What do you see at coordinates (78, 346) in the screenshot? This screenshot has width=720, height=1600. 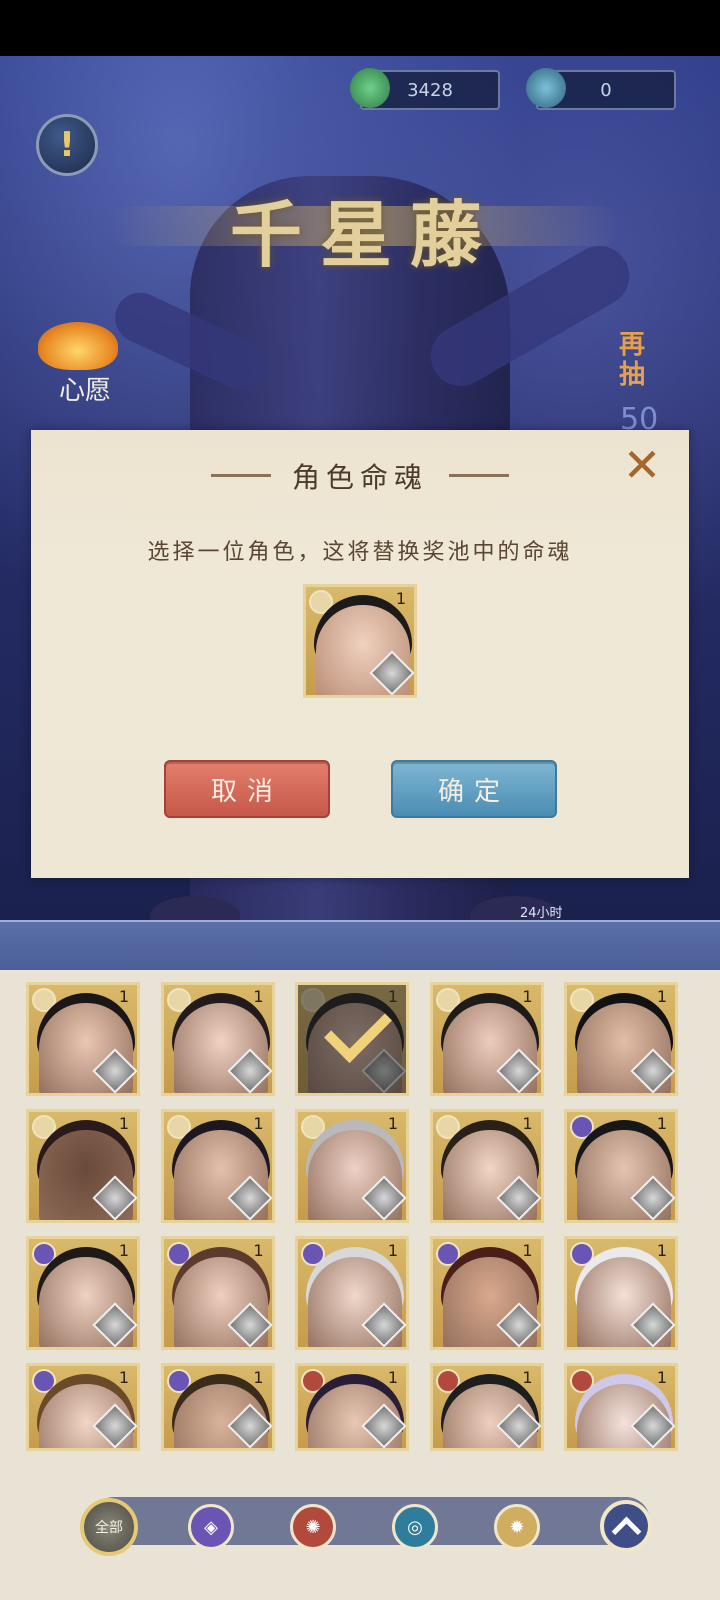 I see `lotus-icon` at bounding box center [78, 346].